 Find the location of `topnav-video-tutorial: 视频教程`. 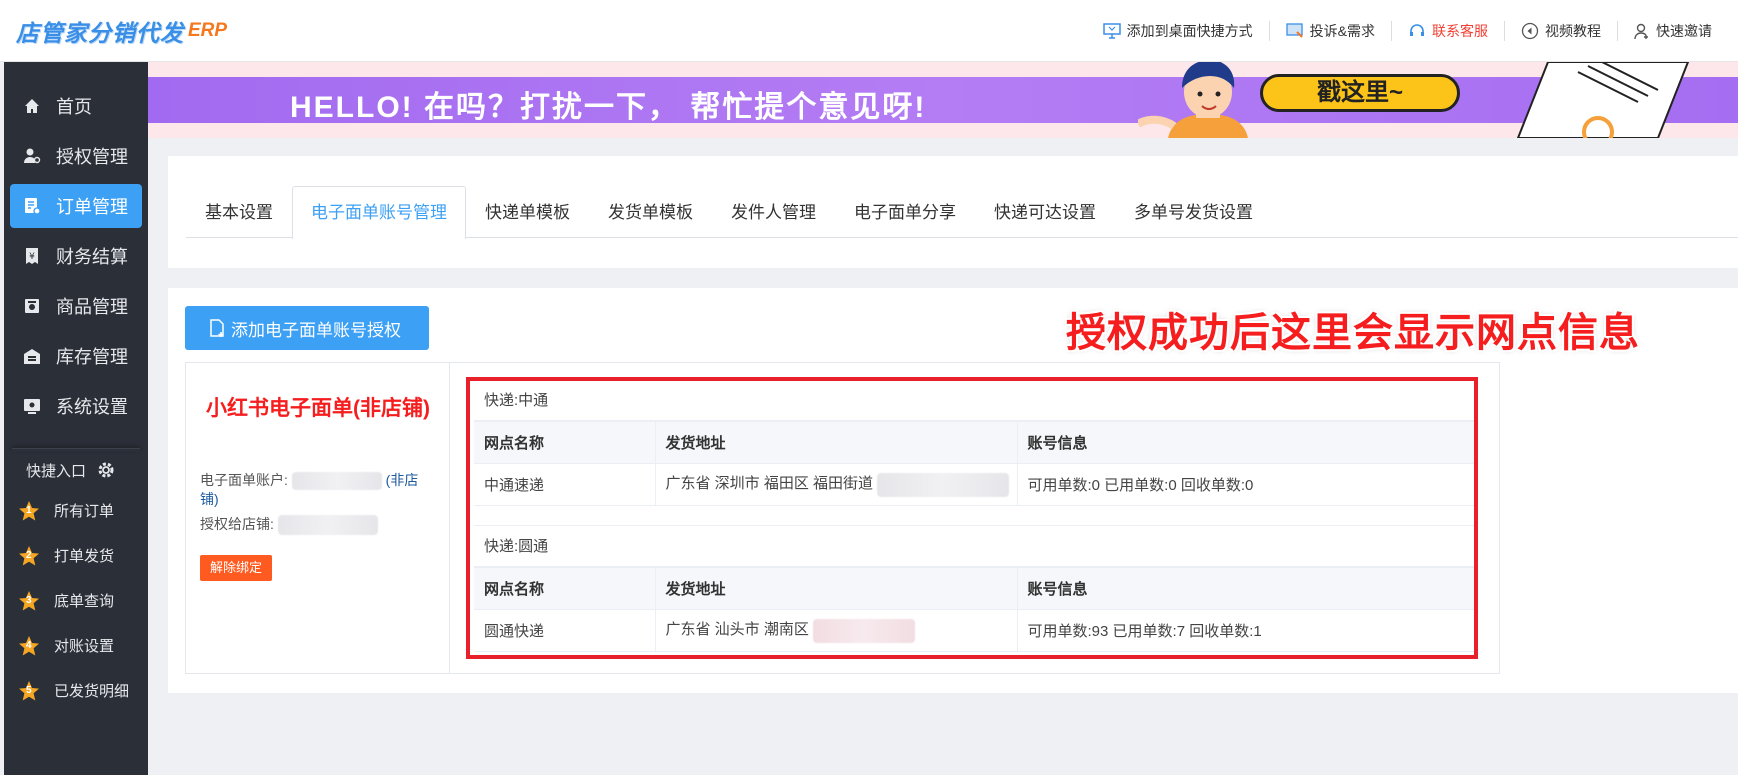

topnav-video-tutorial: 视频教程 is located at coordinates (1561, 31).